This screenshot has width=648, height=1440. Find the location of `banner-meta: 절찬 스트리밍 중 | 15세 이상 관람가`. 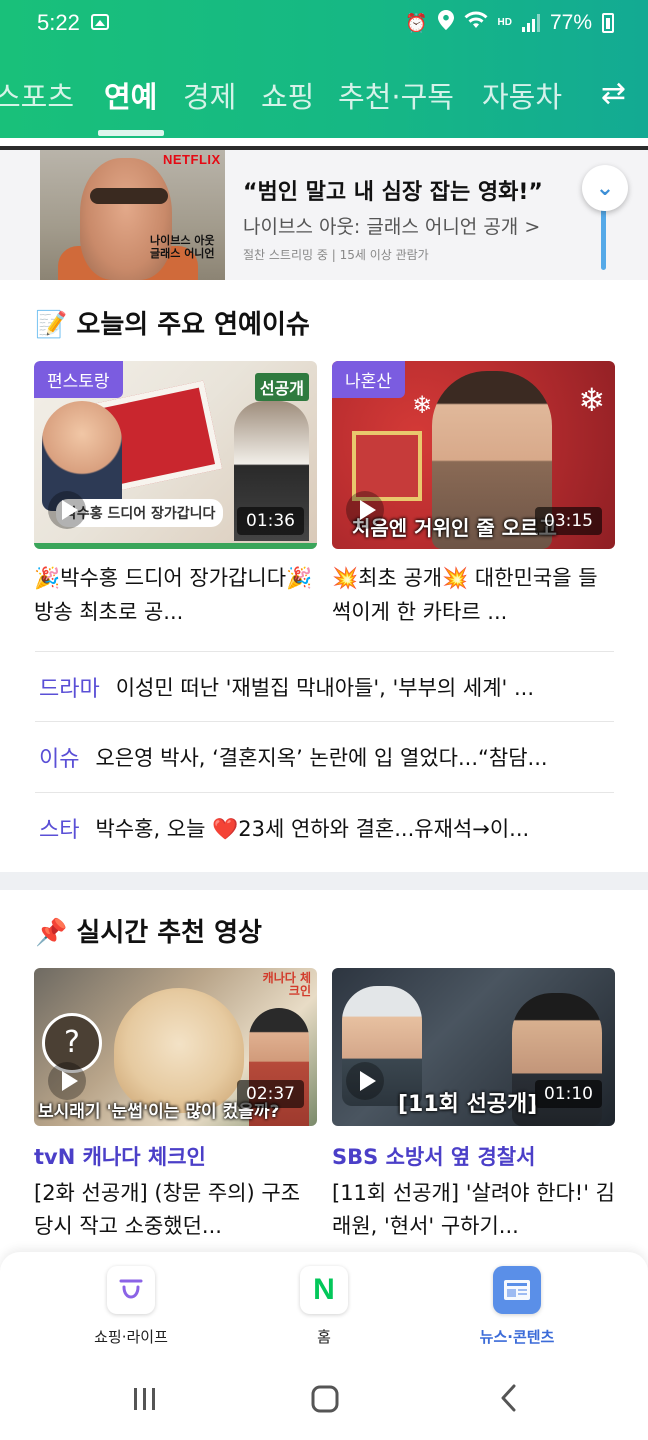

banner-meta: 절찬 스트리밍 중 | 15세 이상 관람가 is located at coordinates (336, 255).